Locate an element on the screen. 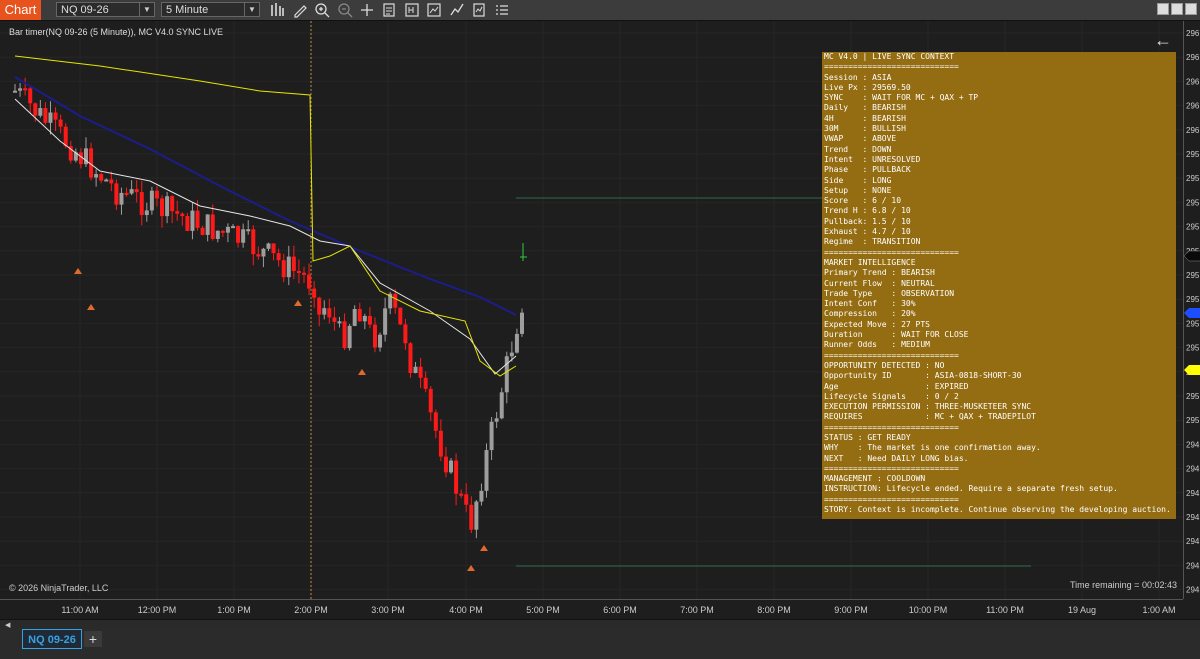 Image resolution: width=1200 pixels, height=659 pixels. data-box-icon is located at coordinates (389, 10).